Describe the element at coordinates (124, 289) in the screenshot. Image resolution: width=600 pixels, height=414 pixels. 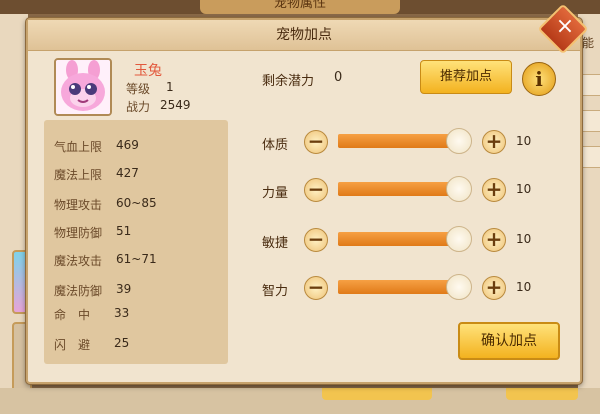
I see `stat-value: 39` at that location.